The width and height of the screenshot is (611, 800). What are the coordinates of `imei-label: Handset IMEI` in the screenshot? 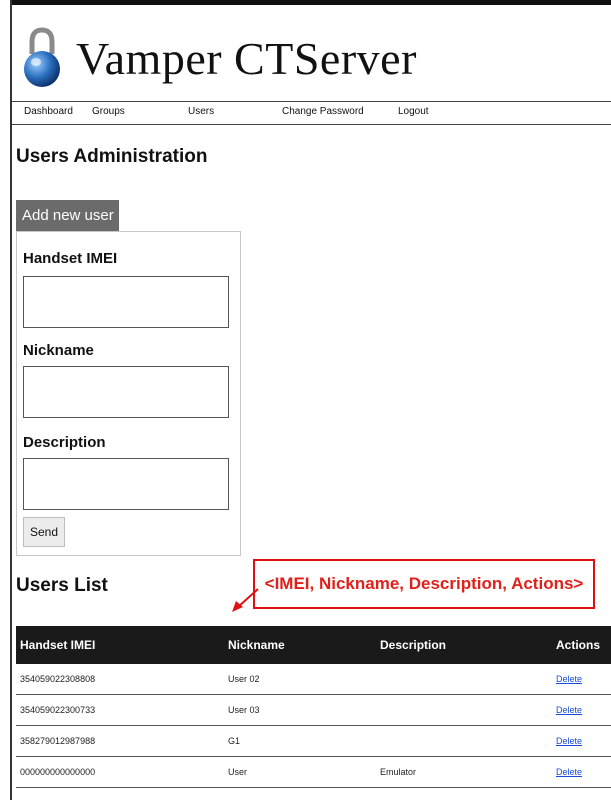 It's located at (70, 258).